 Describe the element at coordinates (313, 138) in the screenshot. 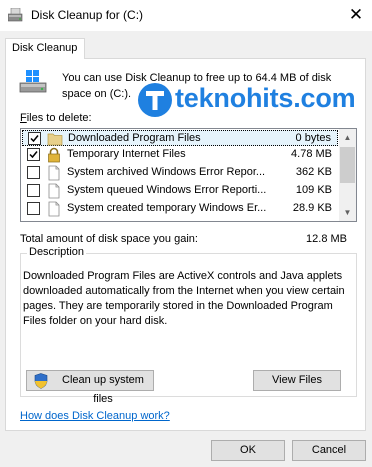

I see `file-size: 0 bytes` at that location.